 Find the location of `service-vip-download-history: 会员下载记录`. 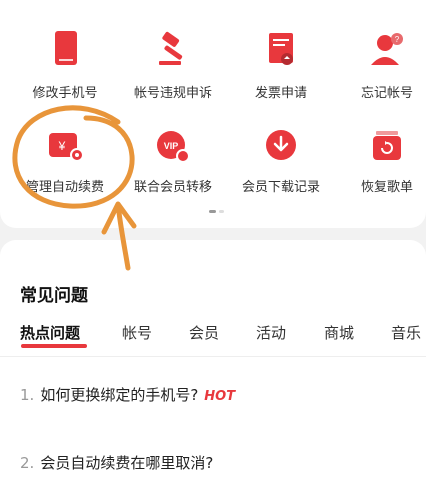

service-vip-download-history: 会员下载记录 is located at coordinates (281, 161).